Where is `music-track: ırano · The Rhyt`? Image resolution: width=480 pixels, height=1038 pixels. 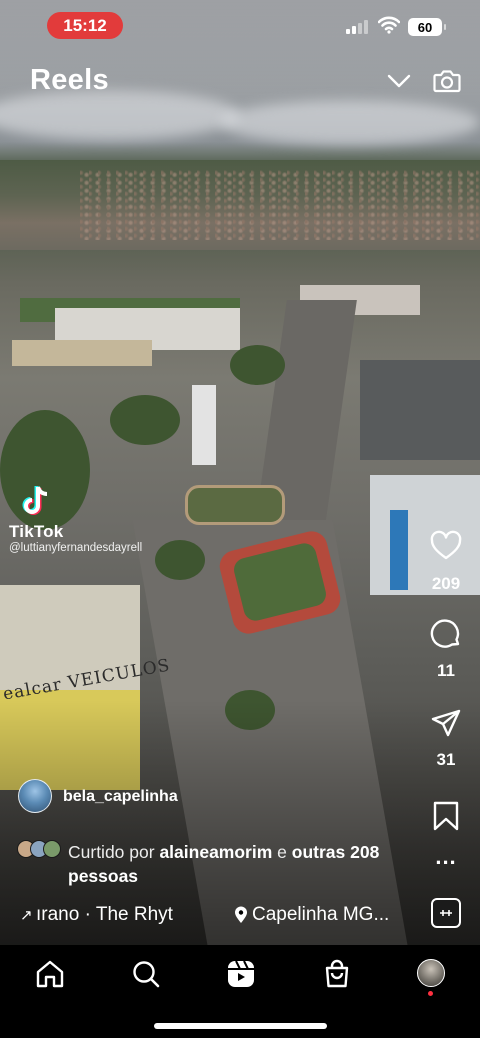 music-track: ırano · The Rhyt is located at coordinates (128, 915).